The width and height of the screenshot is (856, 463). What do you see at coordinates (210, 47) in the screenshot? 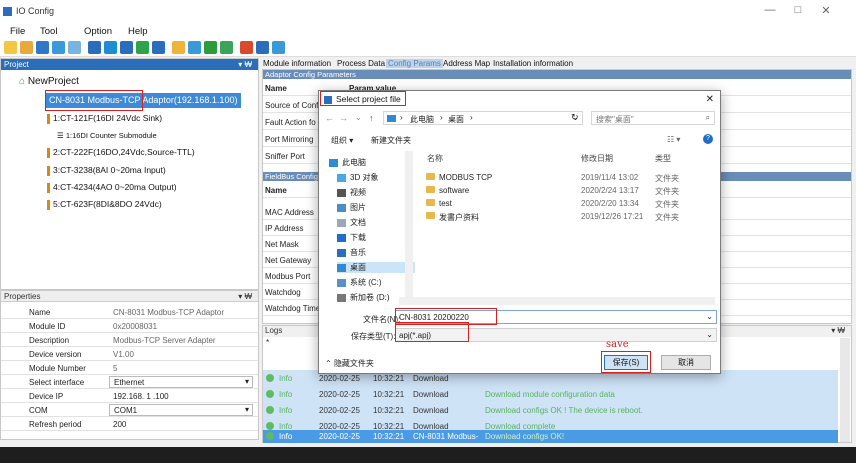
I see `download-icon` at bounding box center [210, 47].